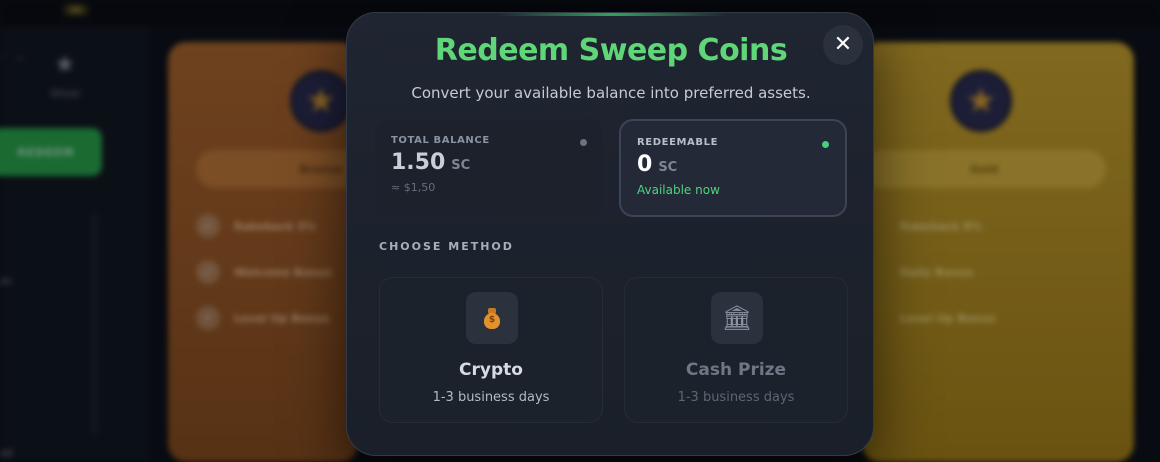 The image size is (1160, 462). Describe the element at coordinates (413, 187) in the screenshot. I see `total-balance-approx: ≈ $1,50` at that location.